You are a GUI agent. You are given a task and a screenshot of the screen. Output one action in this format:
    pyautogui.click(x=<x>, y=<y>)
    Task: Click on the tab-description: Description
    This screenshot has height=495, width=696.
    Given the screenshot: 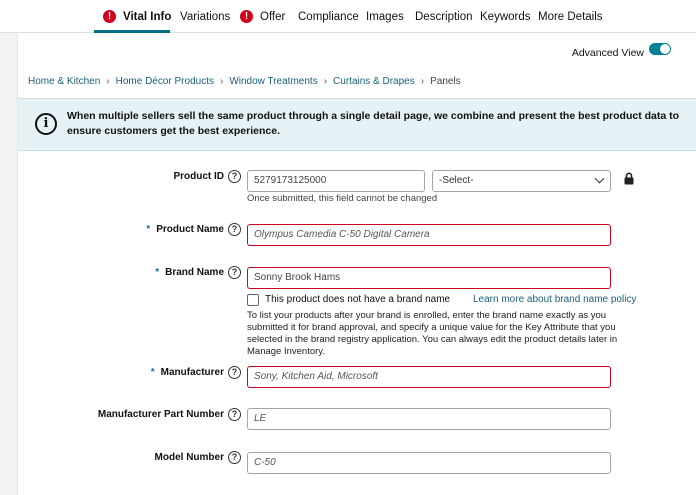 What is the action you would take?
    pyautogui.click(x=444, y=16)
    